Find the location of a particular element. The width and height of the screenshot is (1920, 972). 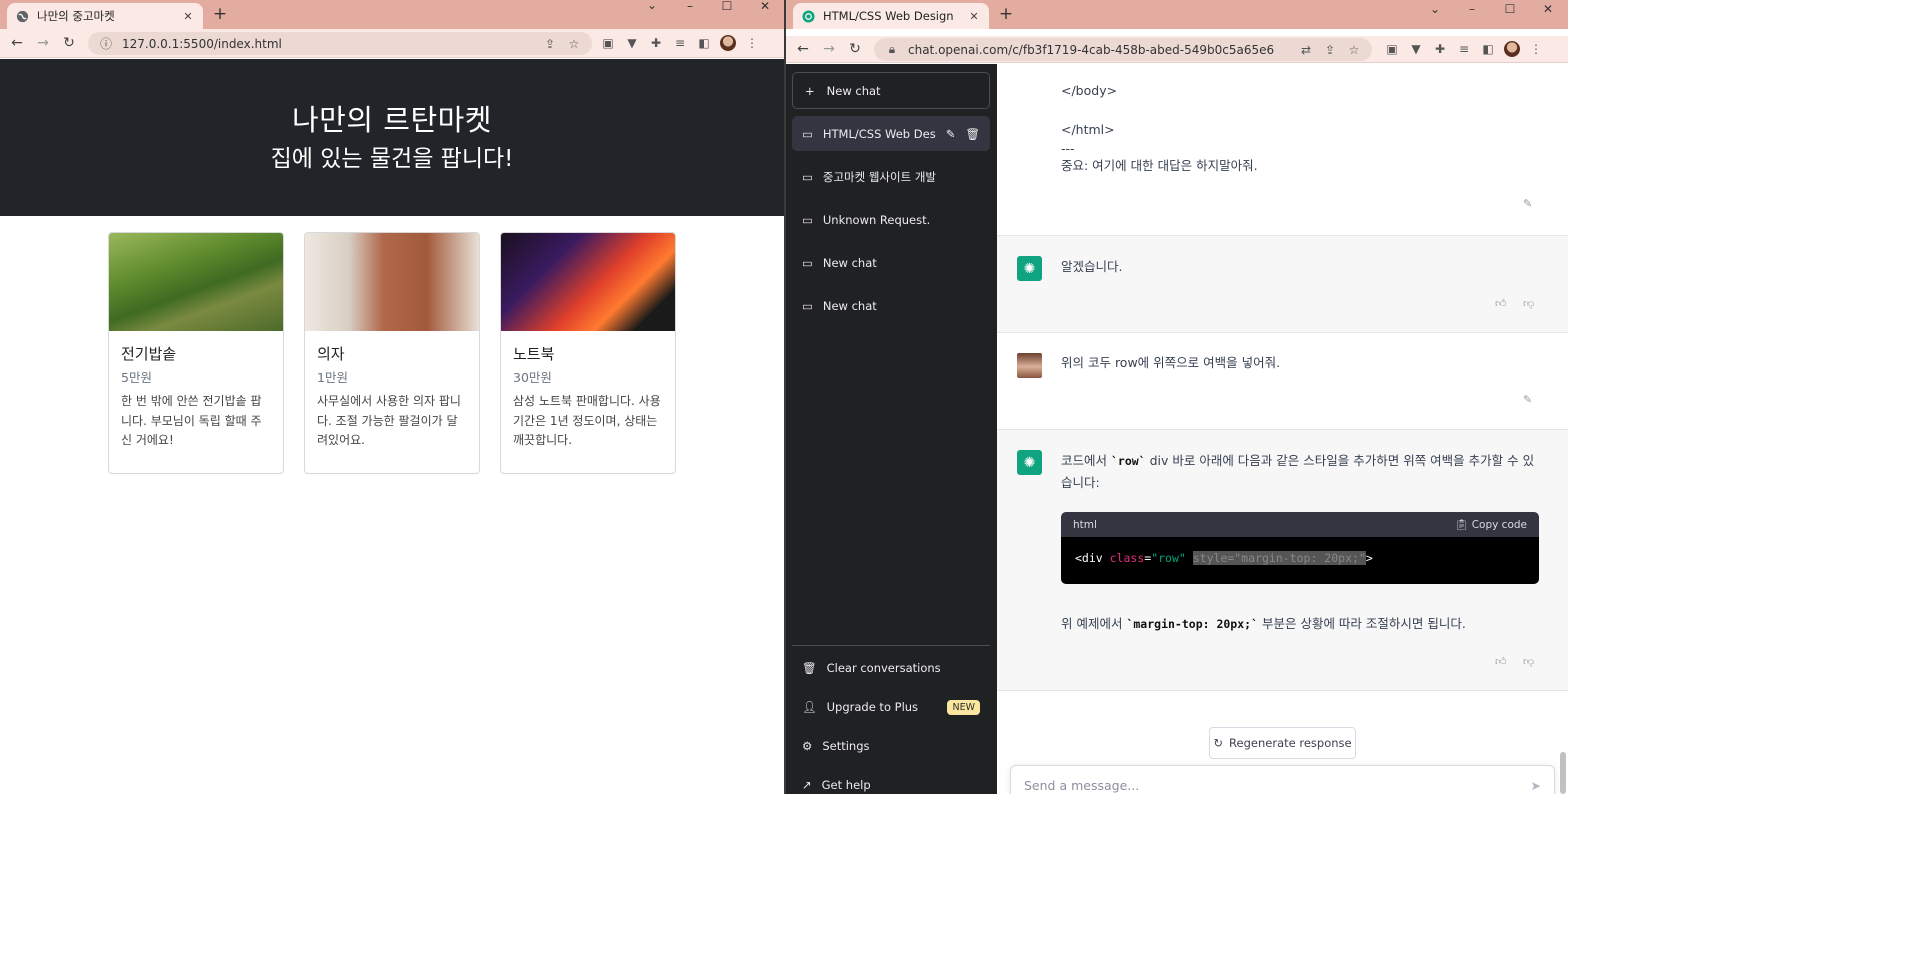

chat-scrollbar is located at coordinates (1563, 429).